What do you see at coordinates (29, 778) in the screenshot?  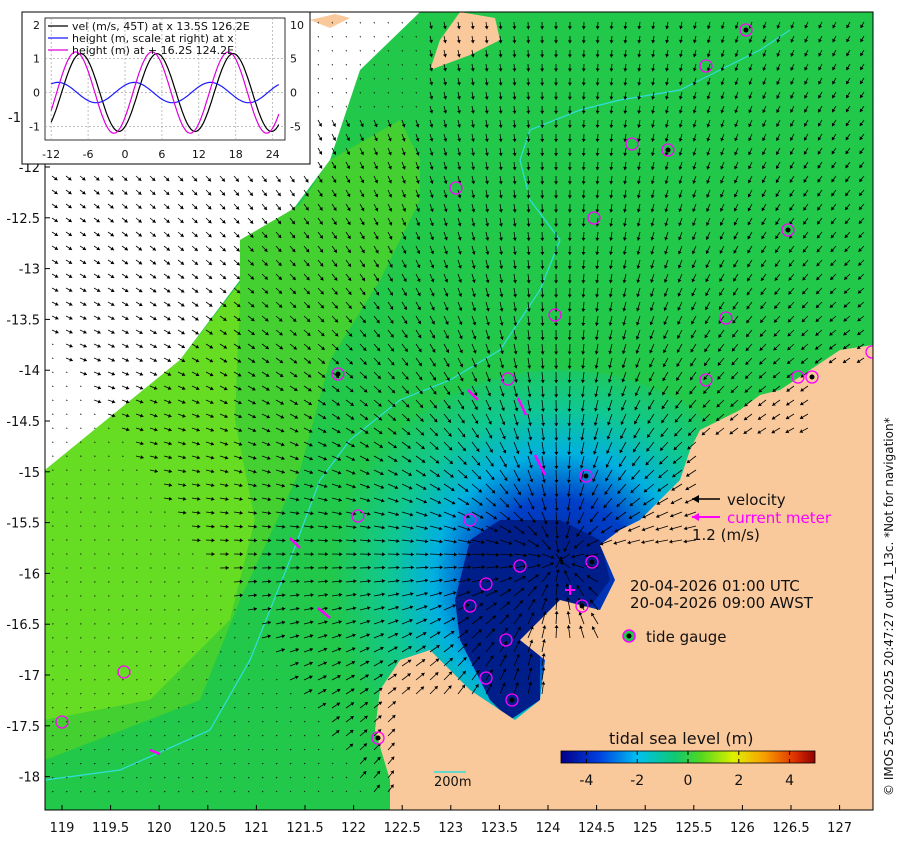 I see `y-tick-label: -18` at bounding box center [29, 778].